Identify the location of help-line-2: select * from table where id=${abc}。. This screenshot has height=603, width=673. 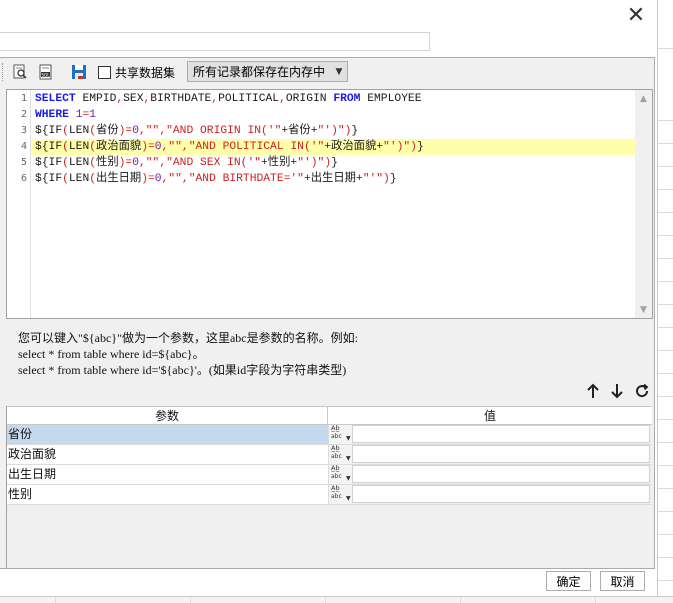
(111, 354).